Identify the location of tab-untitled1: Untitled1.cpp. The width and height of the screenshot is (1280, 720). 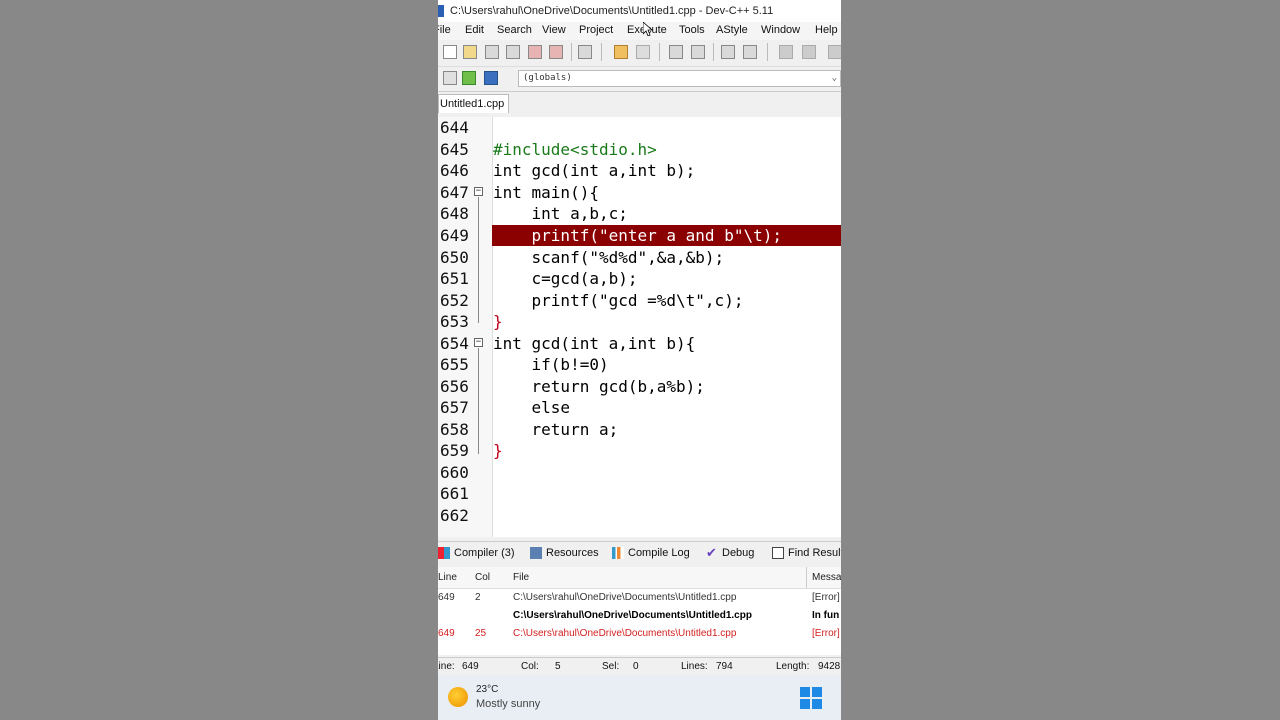
(474, 103).